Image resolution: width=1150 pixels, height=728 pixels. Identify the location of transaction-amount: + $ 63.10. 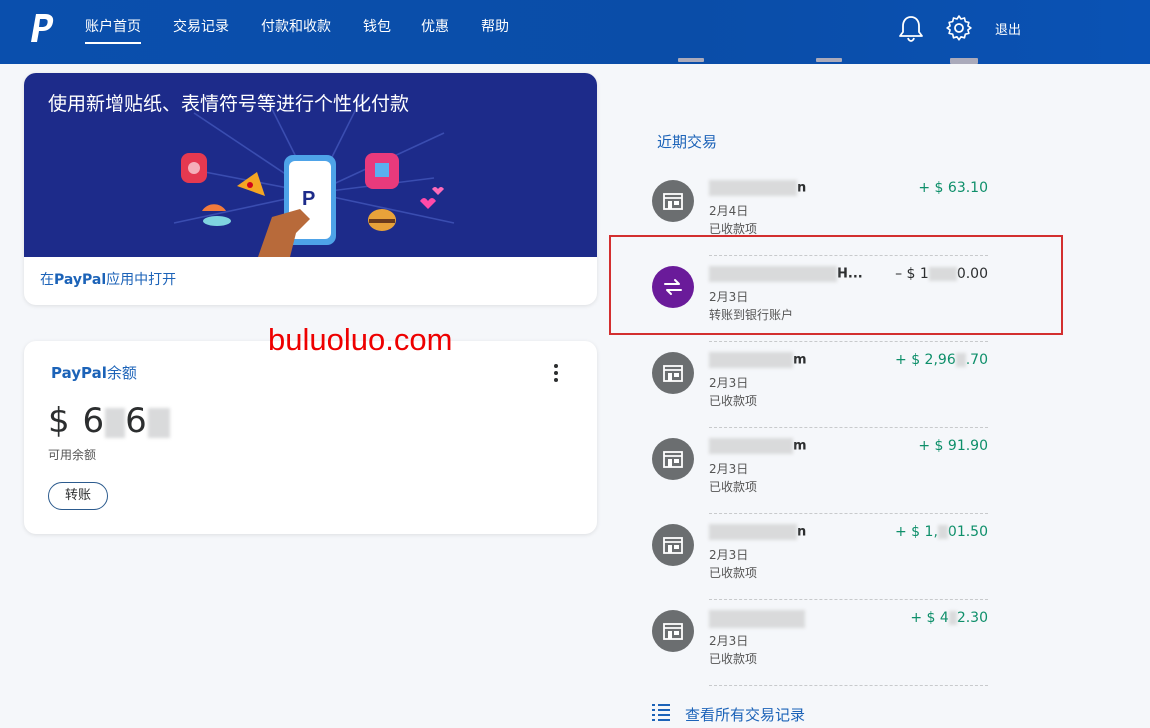
(953, 188).